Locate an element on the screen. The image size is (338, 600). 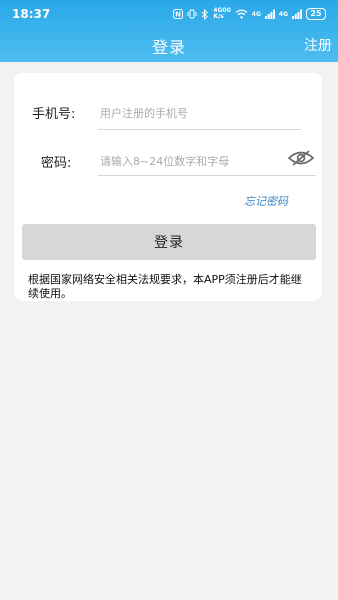
svg-text: N is located at coordinates (178, 15).